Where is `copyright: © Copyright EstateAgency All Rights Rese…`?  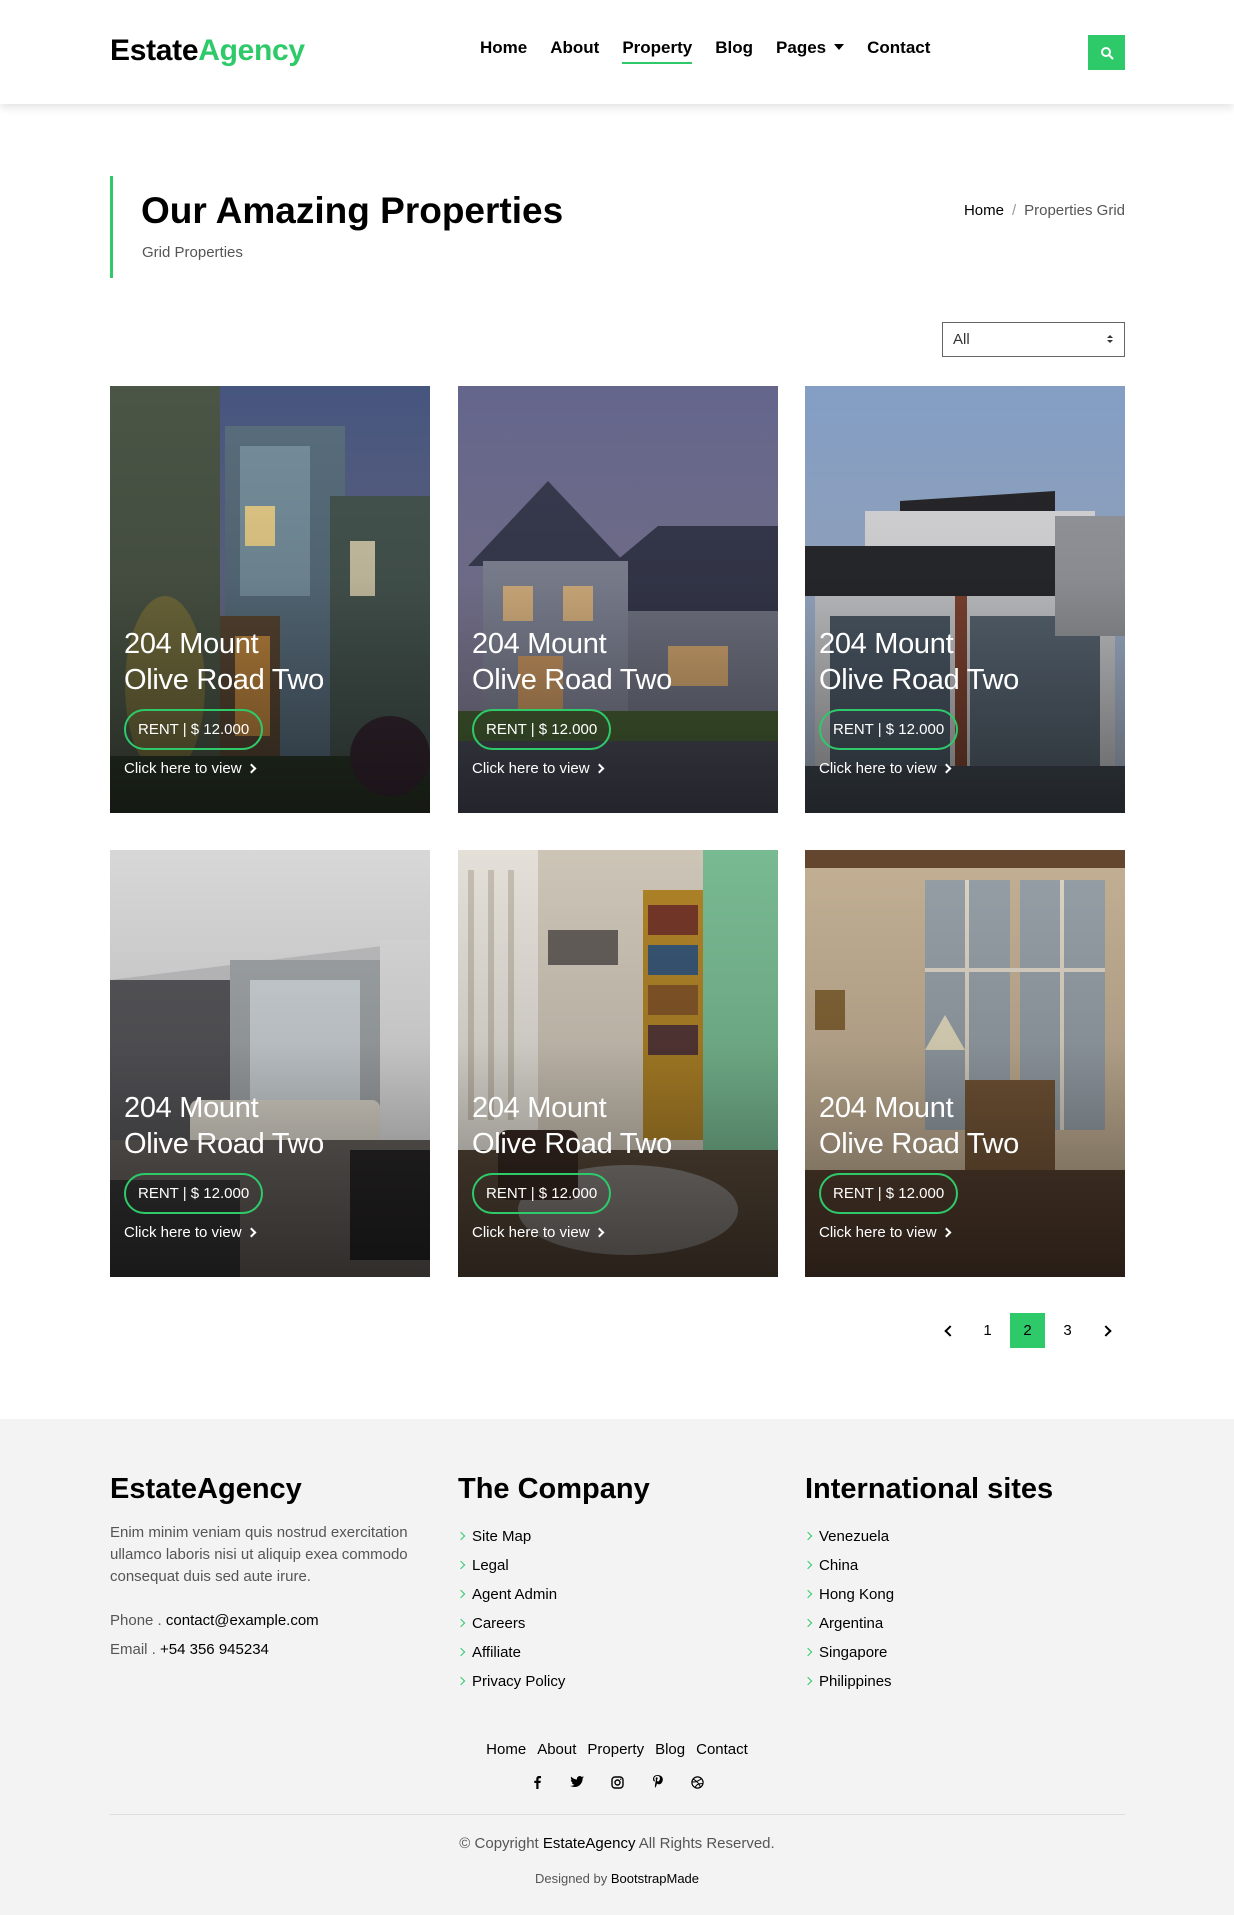 copyright: © Copyright EstateAgency All Rights Rese… is located at coordinates (617, 1843).